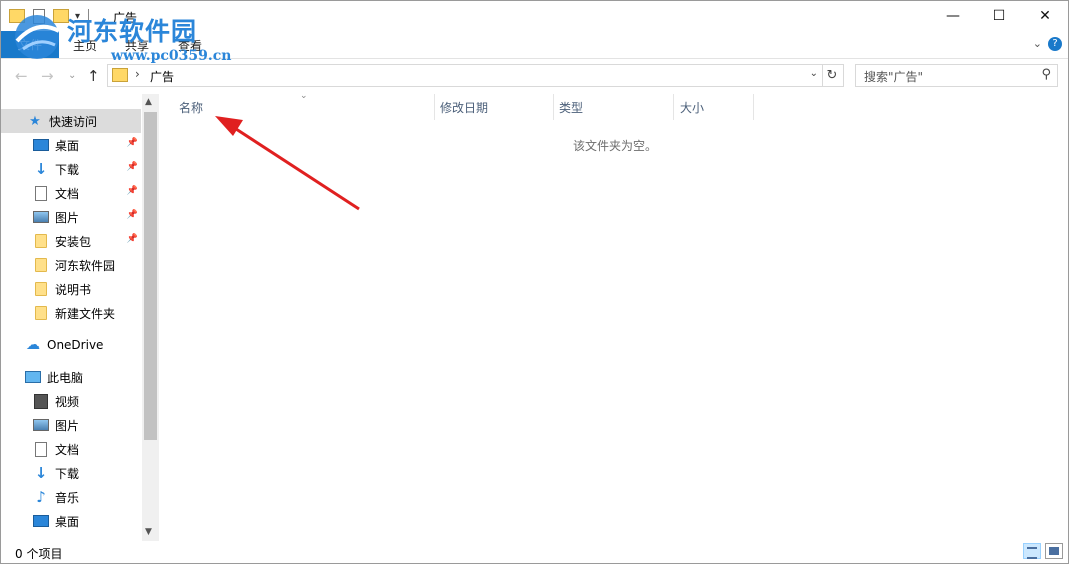 This screenshot has width=1069, height=564. Describe the element at coordinates (893, 76) in the screenshot. I see `search-input: 搜索"广告"` at that location.